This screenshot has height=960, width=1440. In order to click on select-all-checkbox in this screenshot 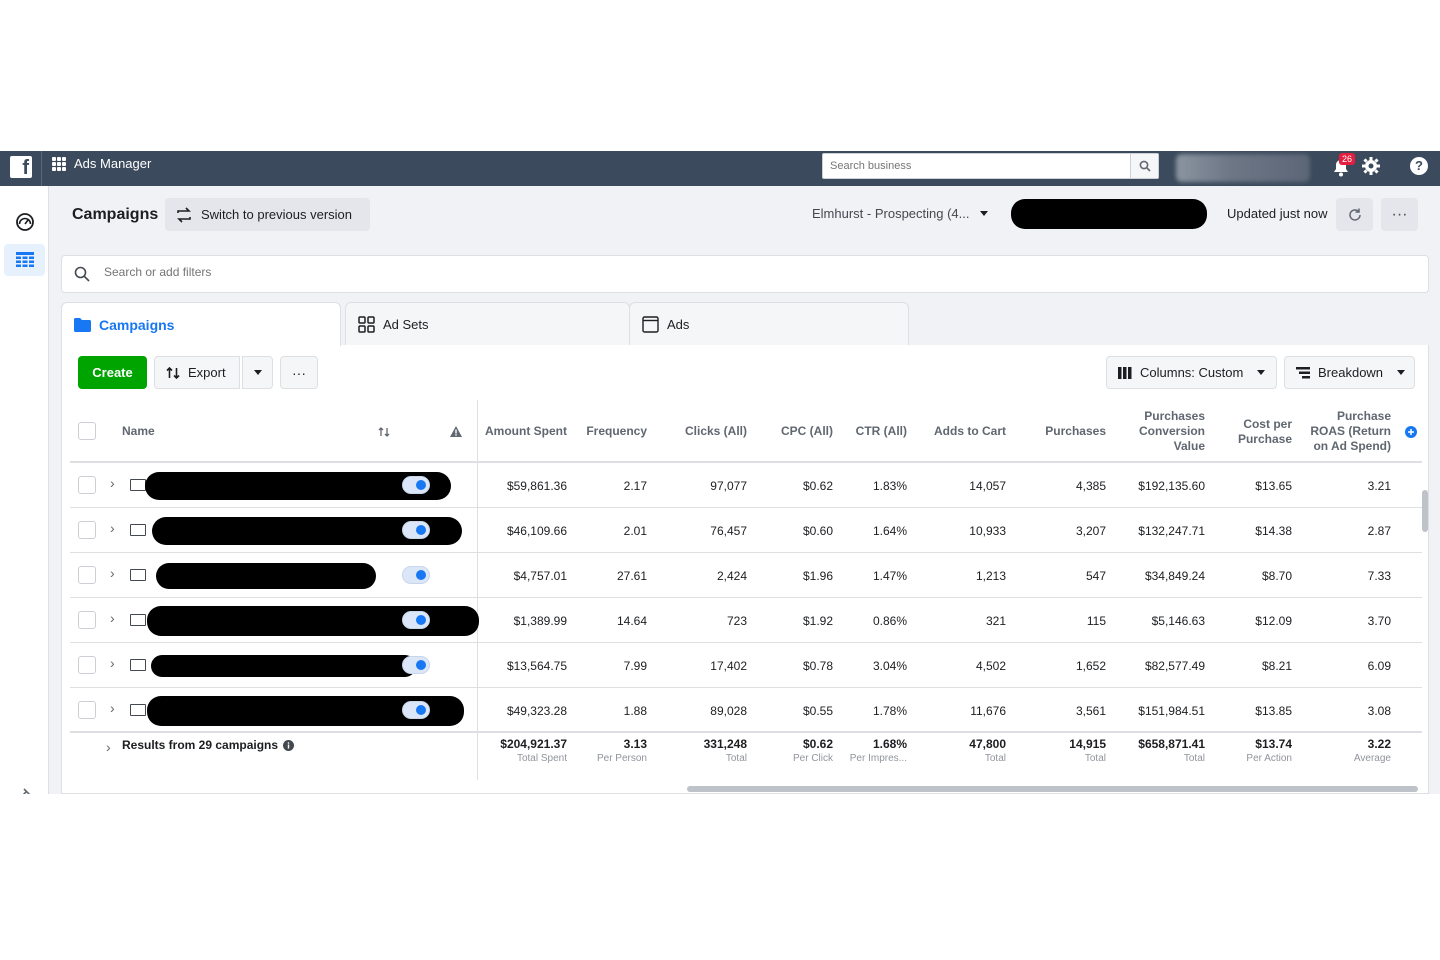, I will do `click(87, 431)`.